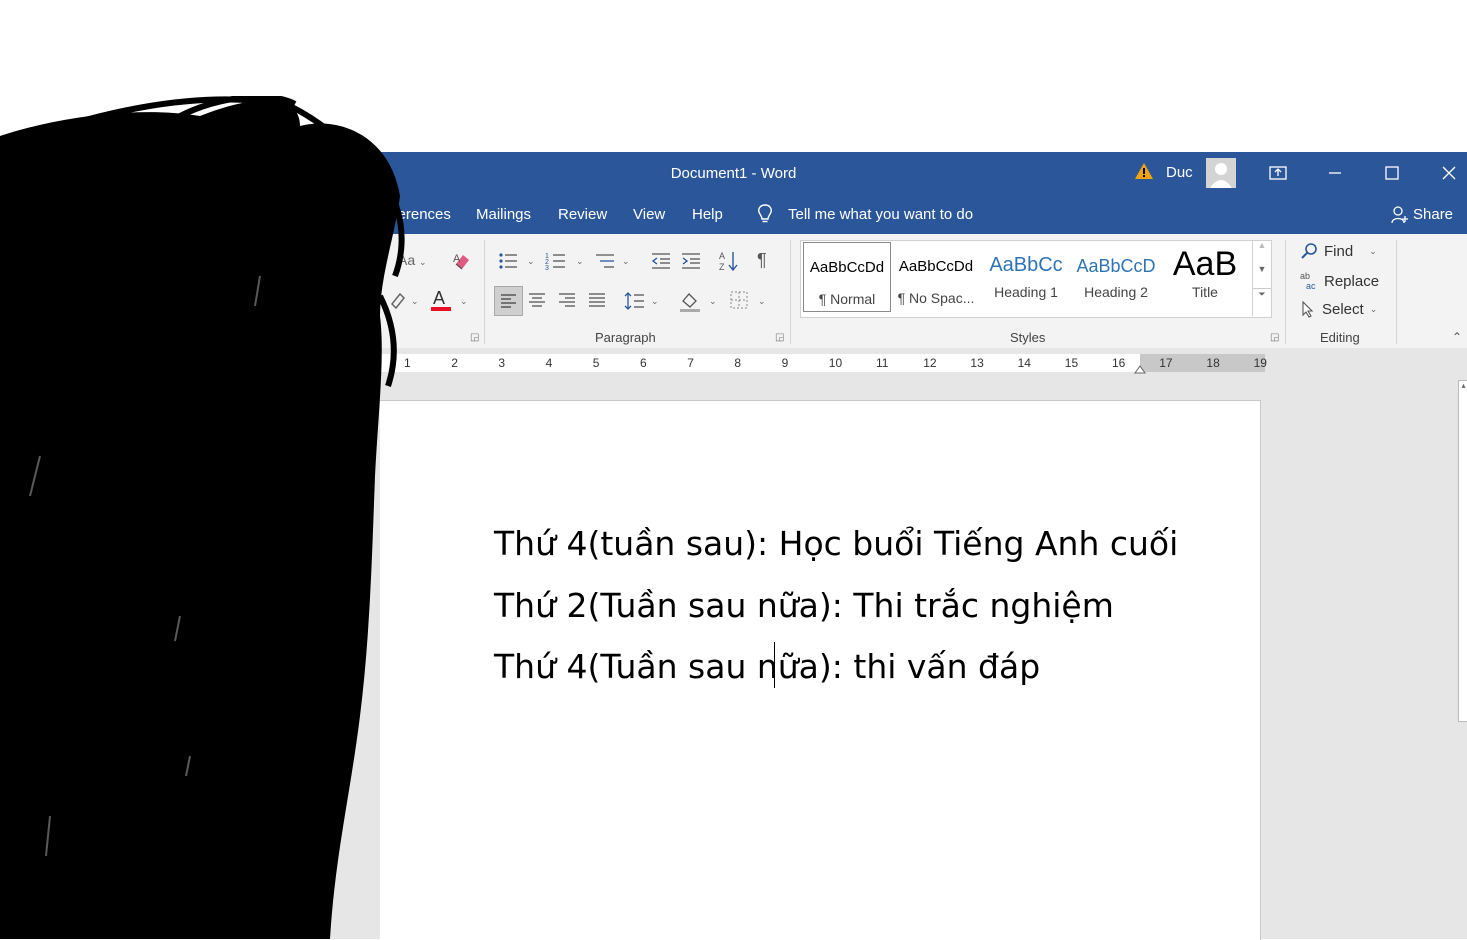 The width and height of the screenshot is (1467, 940). Describe the element at coordinates (722, 267) in the screenshot. I see `svg-text: Z` at that location.